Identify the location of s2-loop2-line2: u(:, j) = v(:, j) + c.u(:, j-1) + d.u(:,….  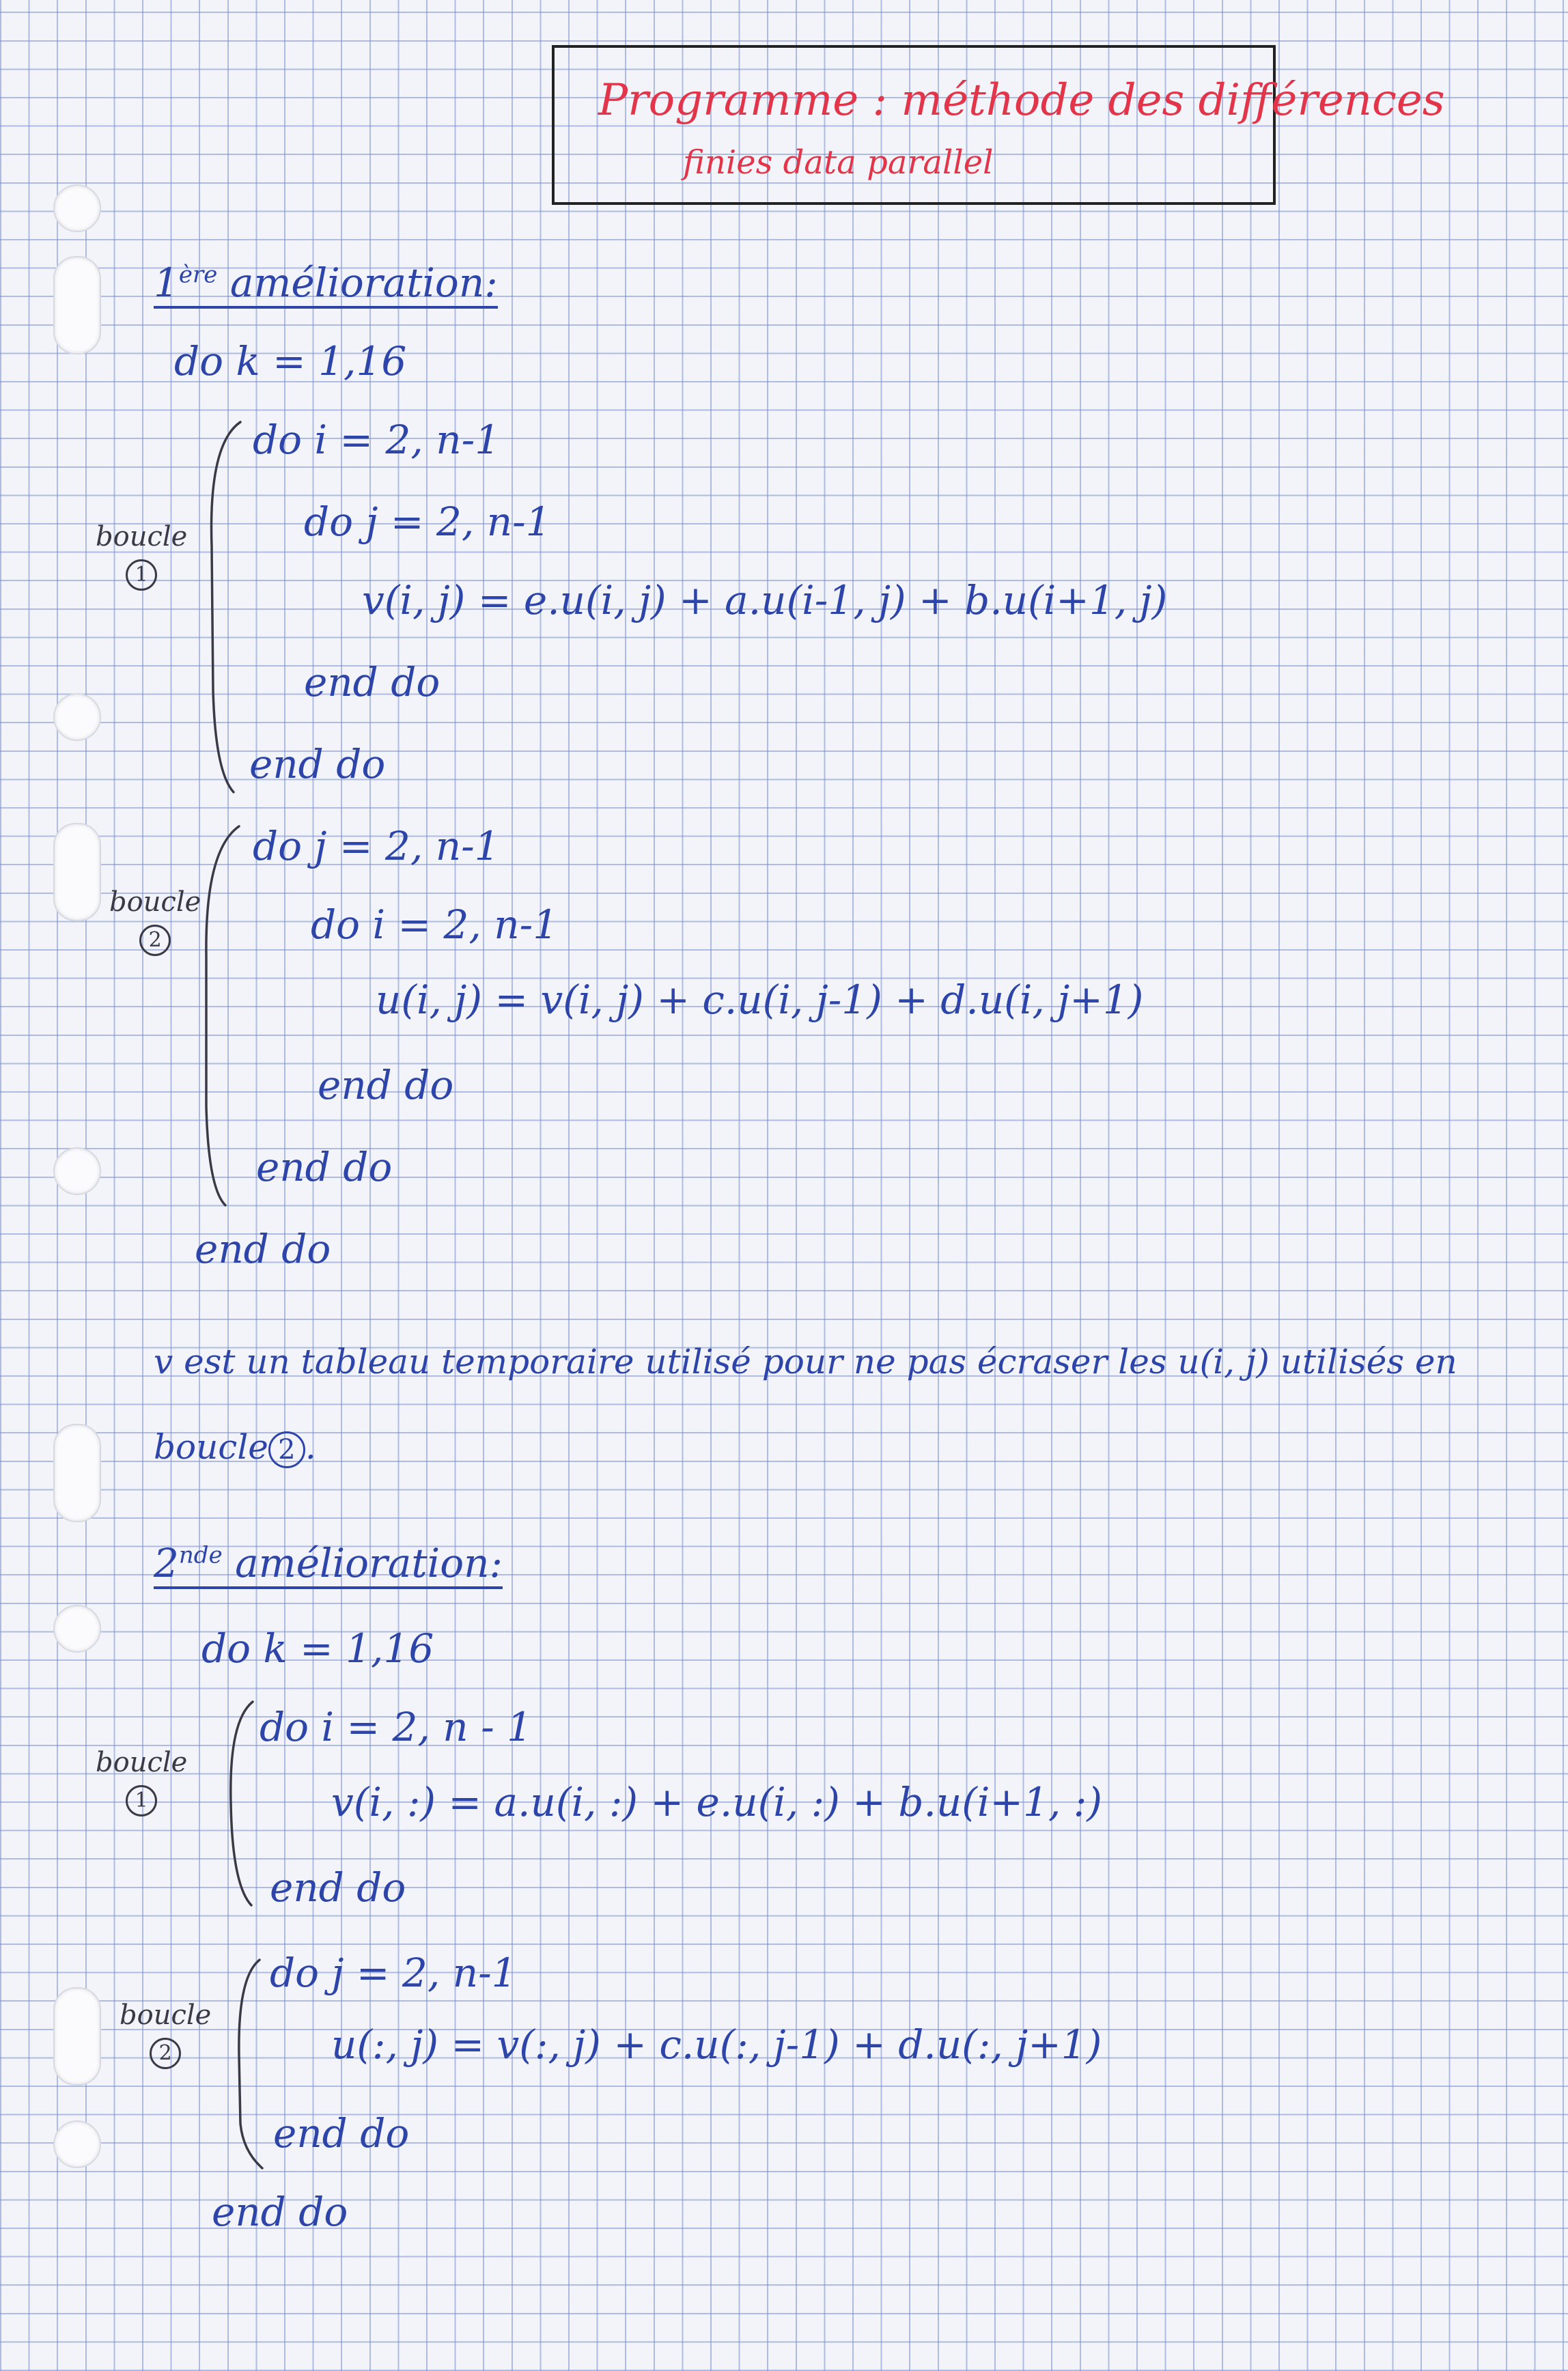
(716, 2044).